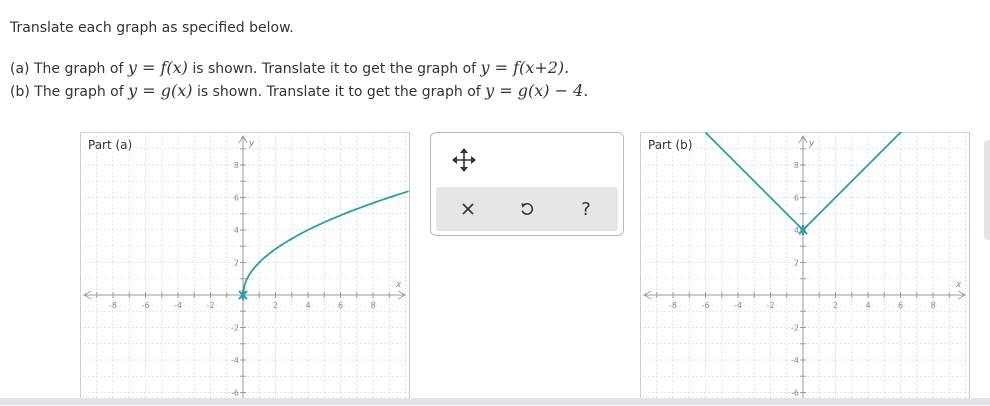 The image size is (990, 406). What do you see at coordinates (157, 67) in the screenshot?
I see `part-a-given-fn: y = f(x)` at bounding box center [157, 67].